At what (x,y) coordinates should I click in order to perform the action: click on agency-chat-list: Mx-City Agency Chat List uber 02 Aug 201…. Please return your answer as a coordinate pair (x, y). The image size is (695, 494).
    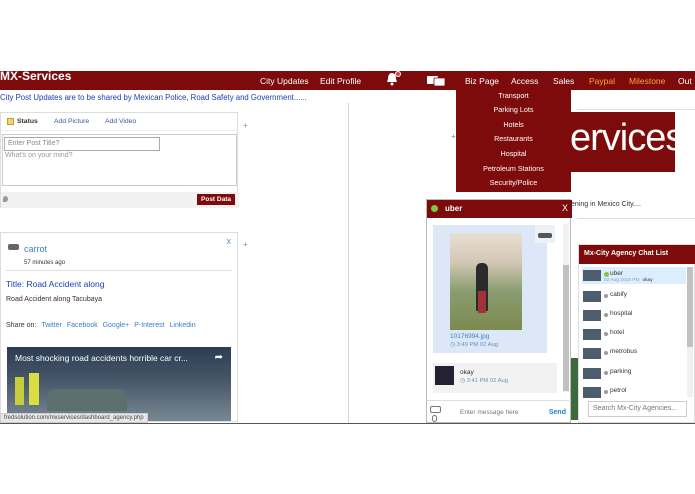
    Looking at the image, I should click on (636, 333).